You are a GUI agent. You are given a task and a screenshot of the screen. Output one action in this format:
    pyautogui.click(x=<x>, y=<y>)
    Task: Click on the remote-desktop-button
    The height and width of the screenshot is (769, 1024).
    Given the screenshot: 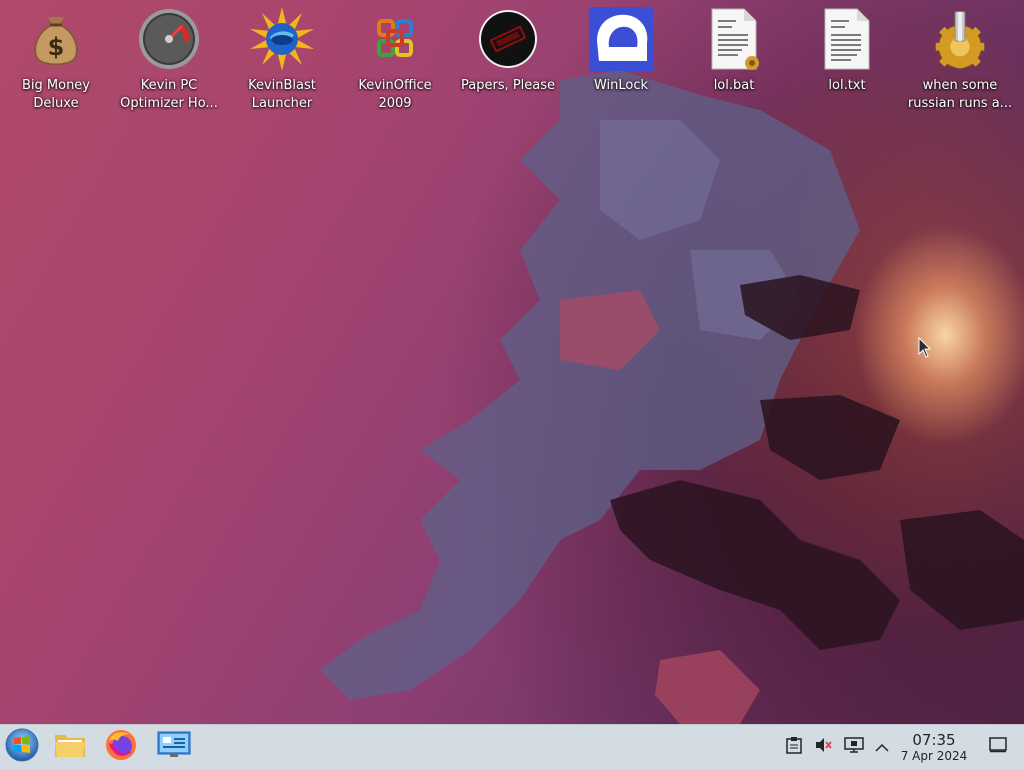 What is the action you would take?
    pyautogui.click(x=174, y=747)
    